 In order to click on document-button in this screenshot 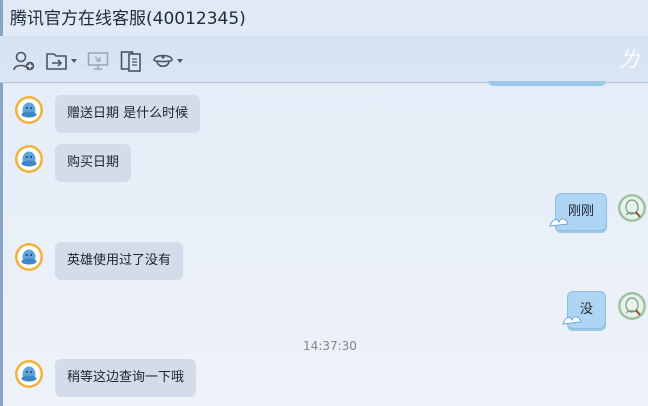, I will do `click(131, 61)`.